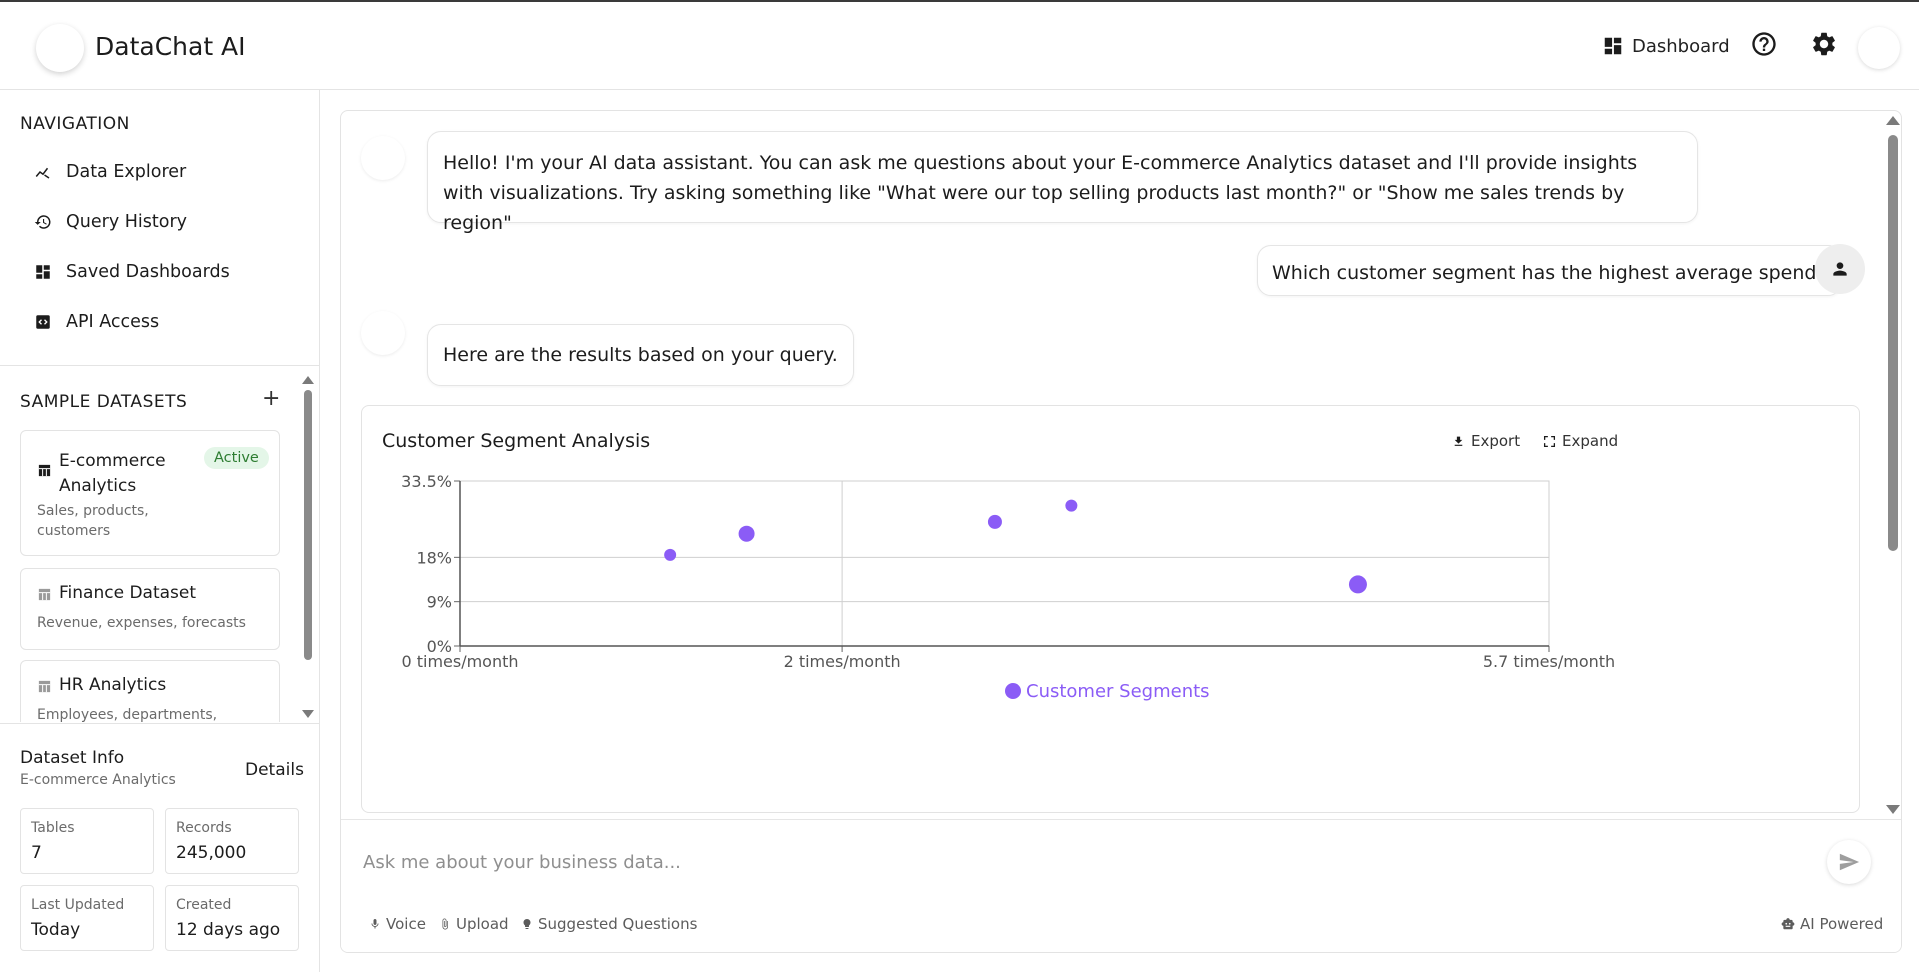 This screenshot has width=1919, height=972. Describe the element at coordinates (1004, 563) in the screenshot. I see `plot-frame` at that location.